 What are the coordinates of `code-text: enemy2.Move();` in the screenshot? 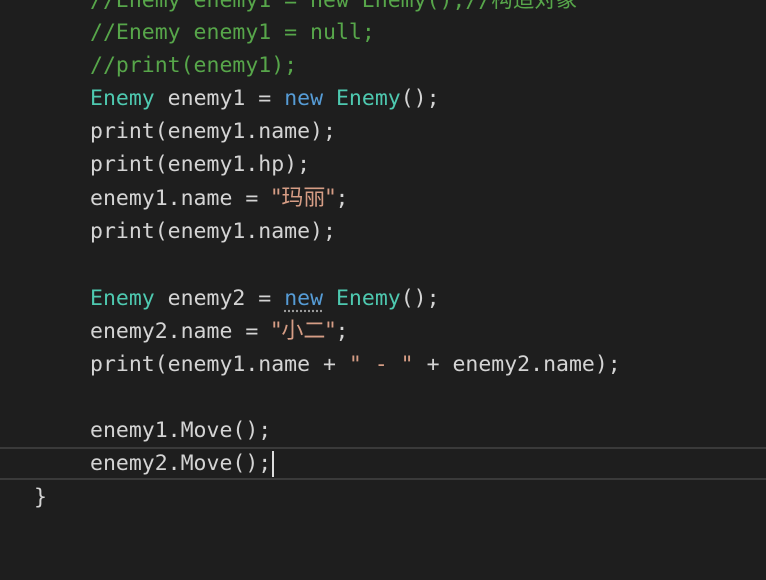 It's located at (182, 463).